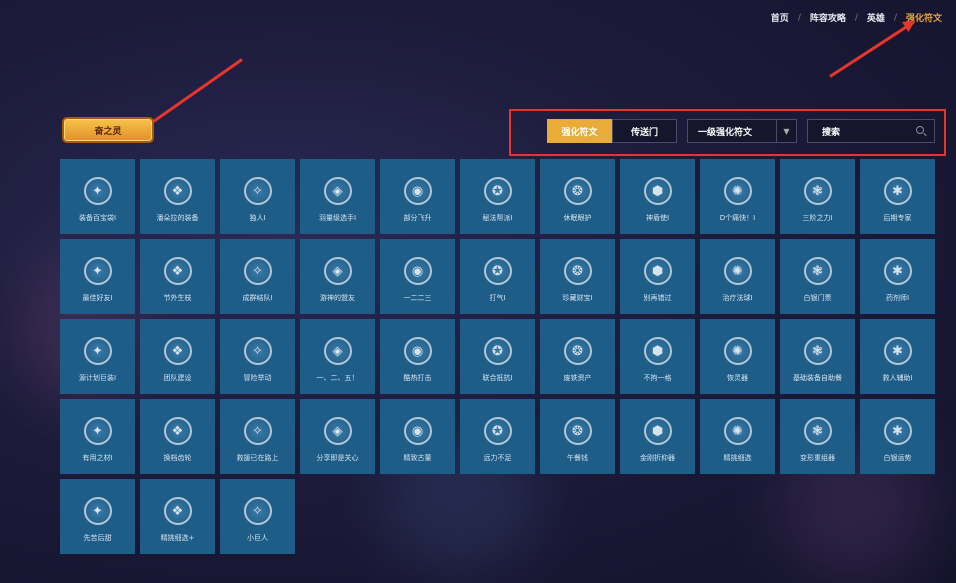  Describe the element at coordinates (817, 351) in the screenshot. I see `buffet-icon: ❃` at that location.